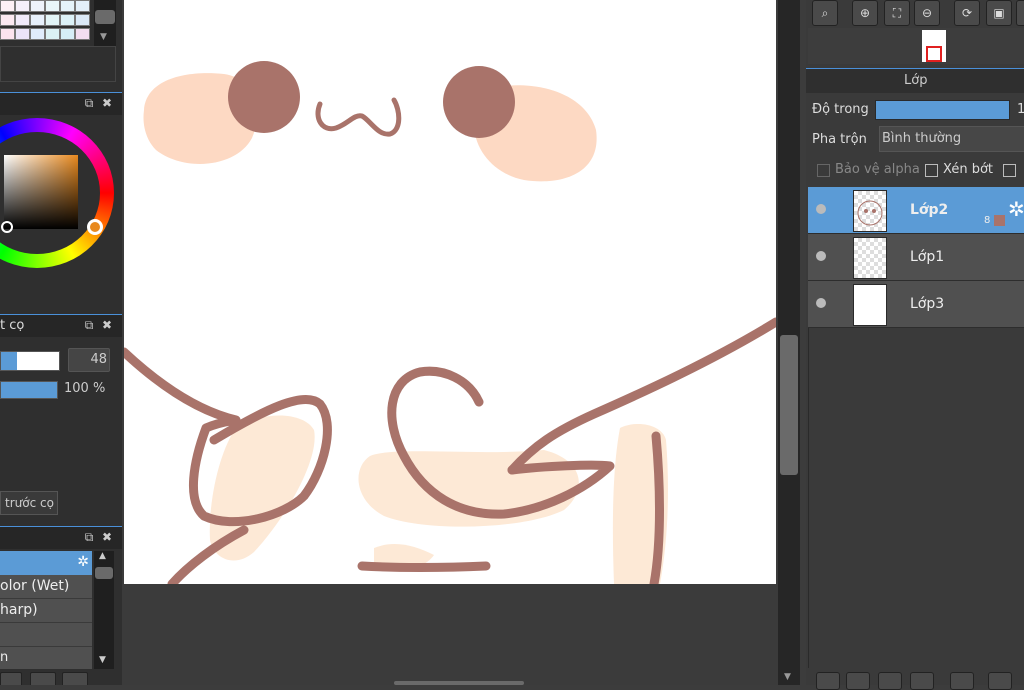  Describe the element at coordinates (45, 22) in the screenshot. I see `color-swatch-grid` at that location.